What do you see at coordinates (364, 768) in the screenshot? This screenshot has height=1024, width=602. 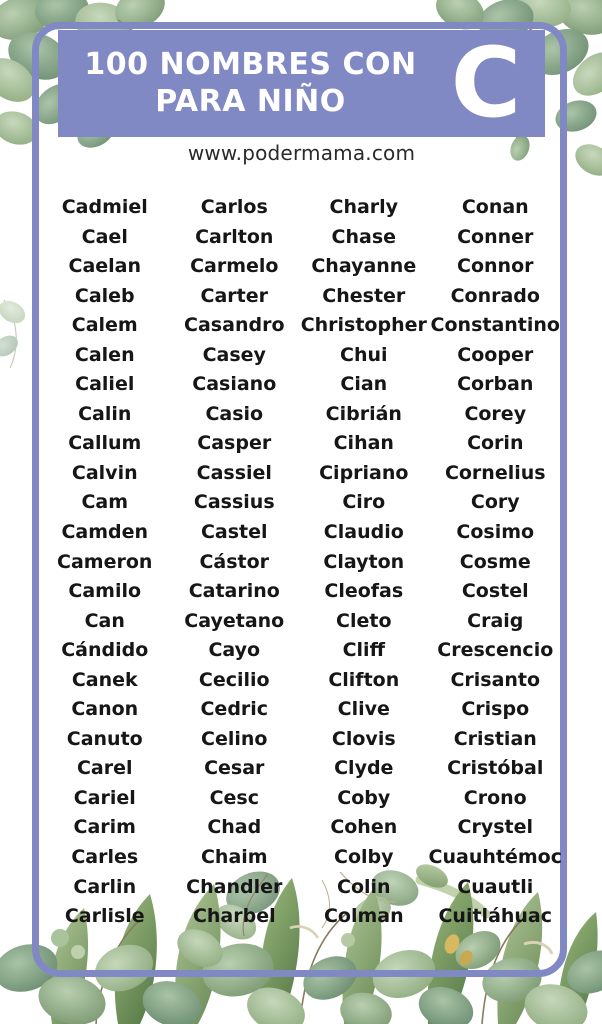 I see `name-item: Clyde` at bounding box center [364, 768].